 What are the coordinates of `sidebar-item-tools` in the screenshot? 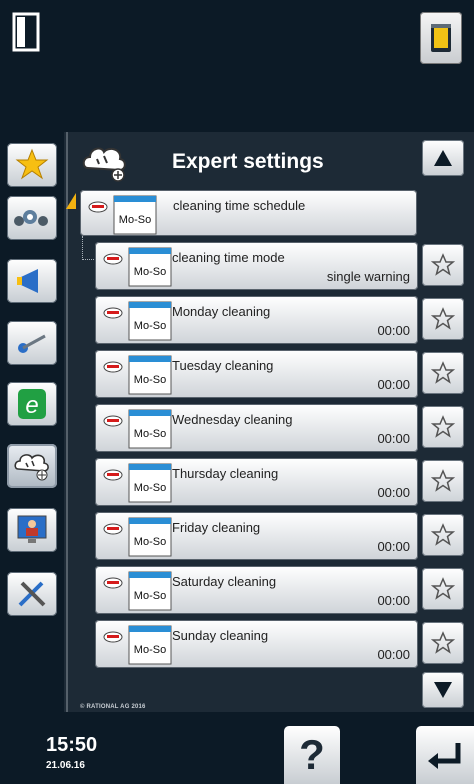 It's located at (32, 343).